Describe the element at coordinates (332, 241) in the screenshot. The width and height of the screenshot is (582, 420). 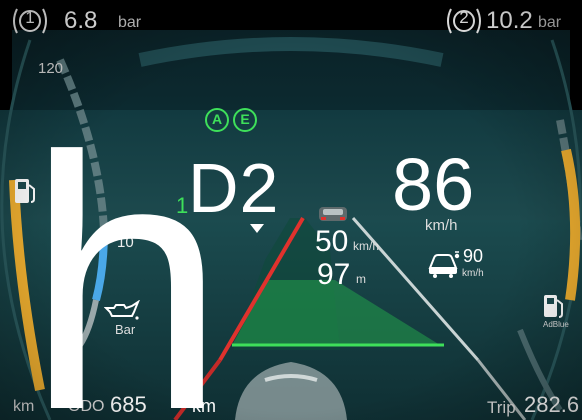
I see `acc-set-speed: 50` at that location.